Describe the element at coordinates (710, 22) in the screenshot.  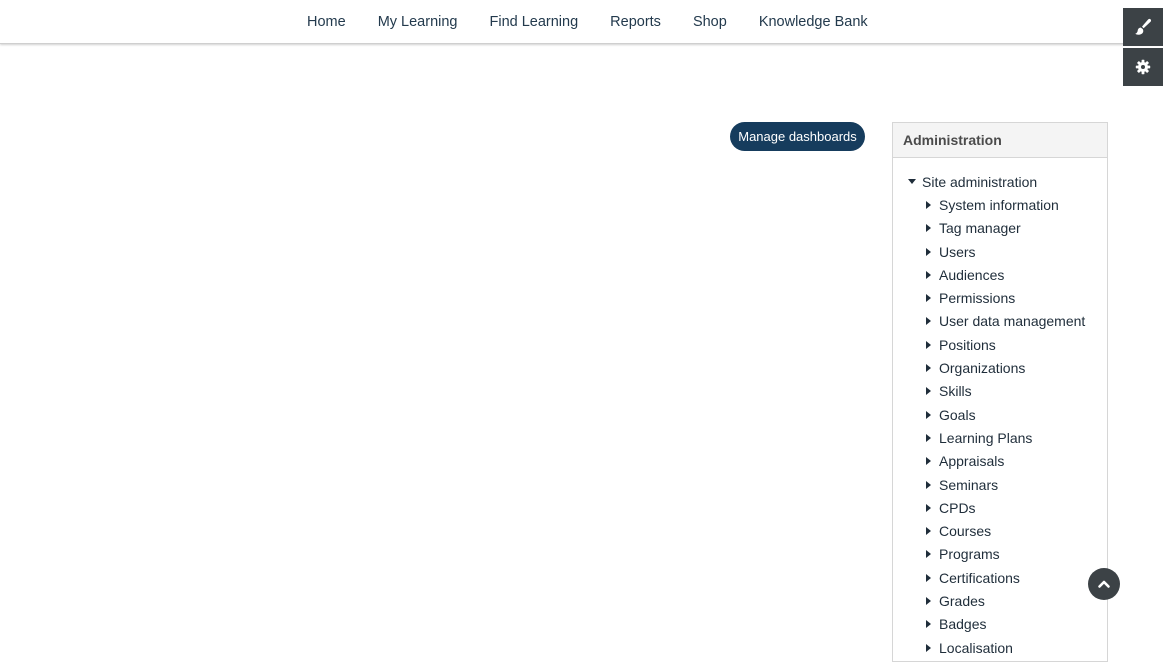
I see `nav-item-shop: Shop` at that location.